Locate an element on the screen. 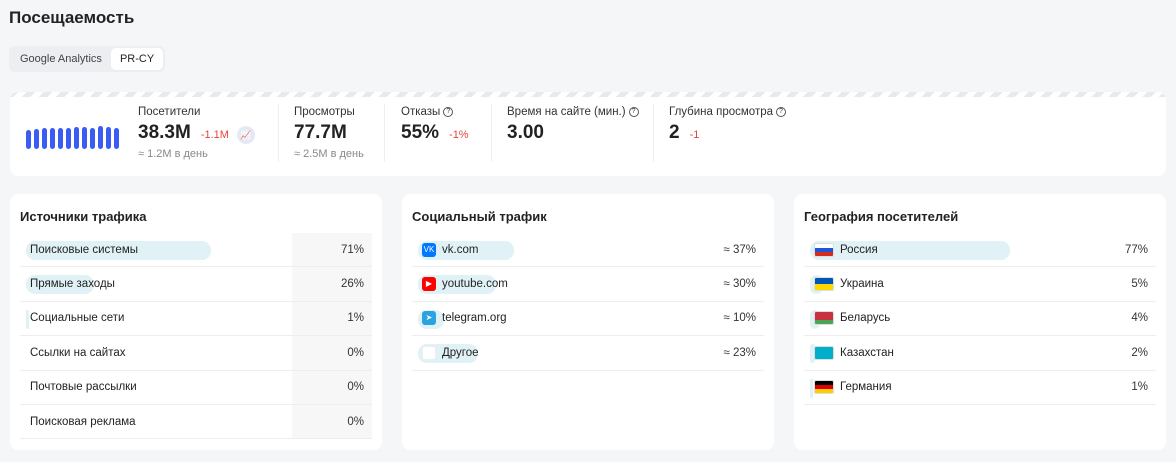 This screenshot has width=1176, height=462. row-percent: 2% is located at coordinates (1139, 352).